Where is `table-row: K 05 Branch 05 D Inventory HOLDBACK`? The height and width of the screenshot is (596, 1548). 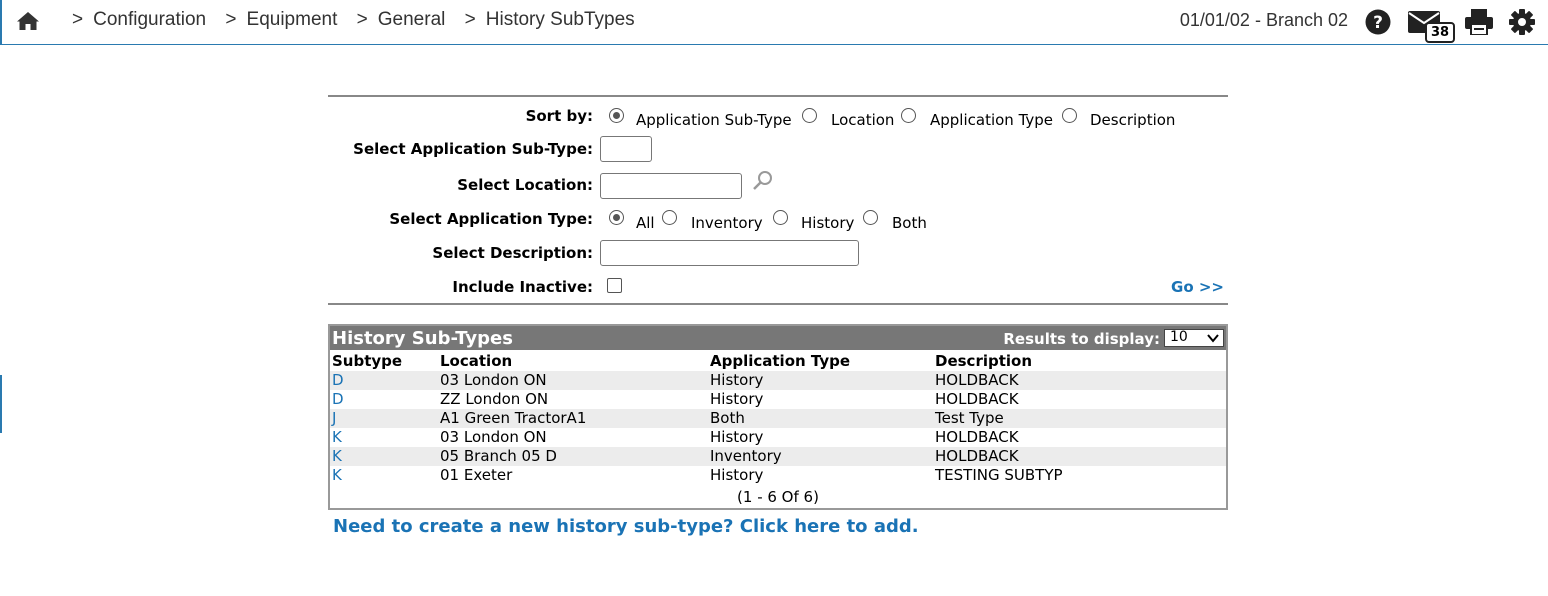 table-row: K 05 Branch 05 D Inventory HOLDBACK is located at coordinates (778, 456).